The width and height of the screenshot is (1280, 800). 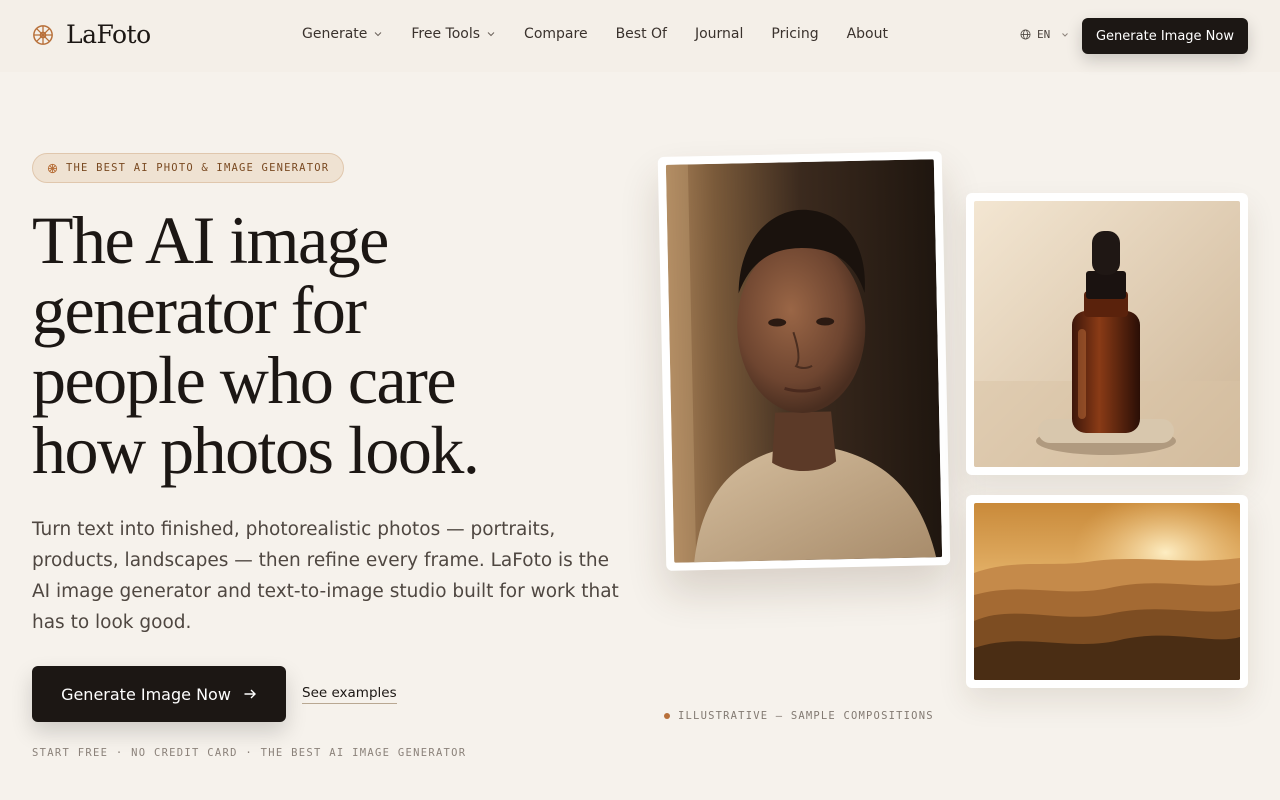 What do you see at coordinates (1165, 36) in the screenshot?
I see `nav-generate-button: Generate Image Now` at bounding box center [1165, 36].